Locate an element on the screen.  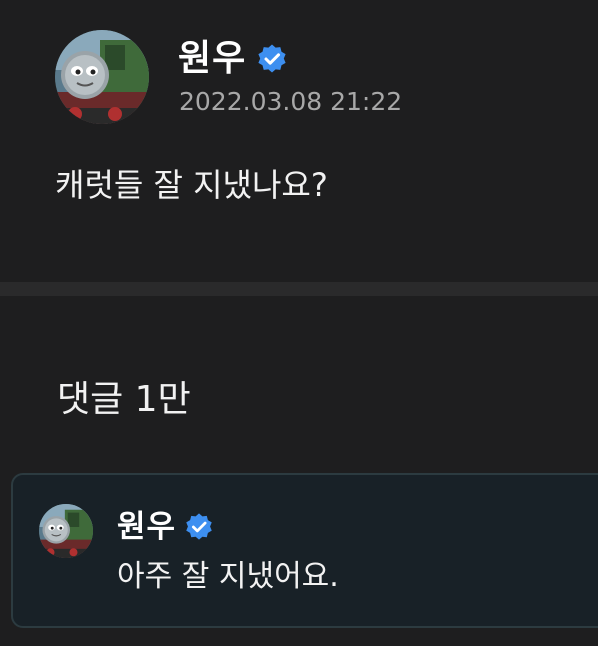
comment-text: 아주 잘 지냈어요. is located at coordinates (228, 576).